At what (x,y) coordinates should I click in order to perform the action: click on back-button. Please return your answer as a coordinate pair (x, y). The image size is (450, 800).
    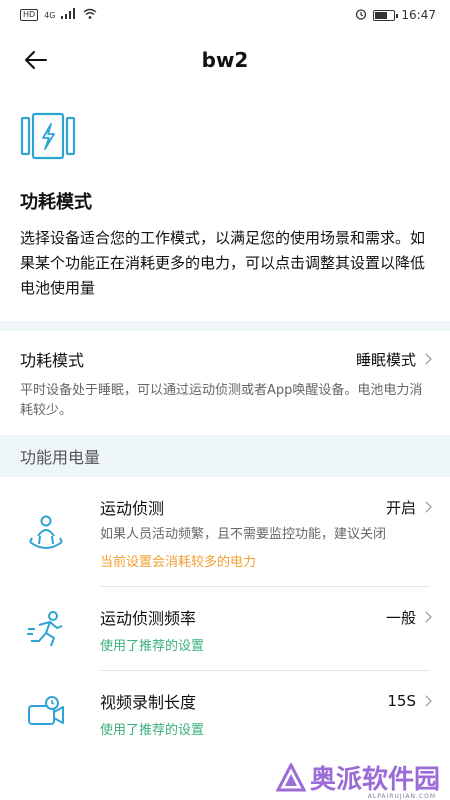
    Looking at the image, I should click on (36, 60).